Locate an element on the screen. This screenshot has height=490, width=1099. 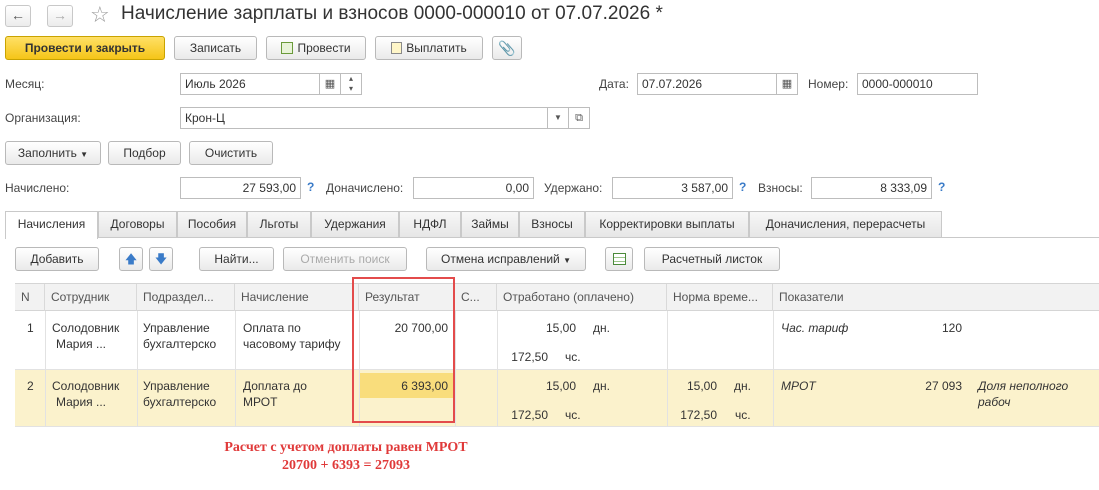
norm-days-unit: дн. is located at coordinates (742, 386).